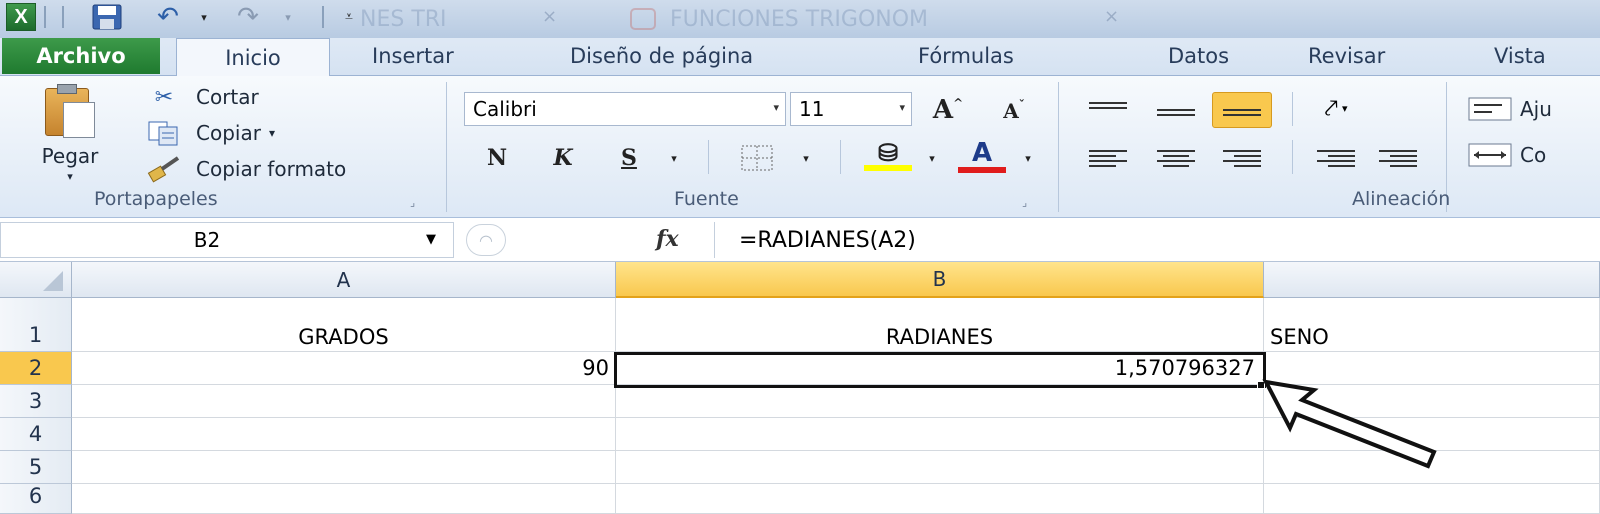  Describe the element at coordinates (228, 133) in the screenshot. I see `copy-label: Copiar` at that location.